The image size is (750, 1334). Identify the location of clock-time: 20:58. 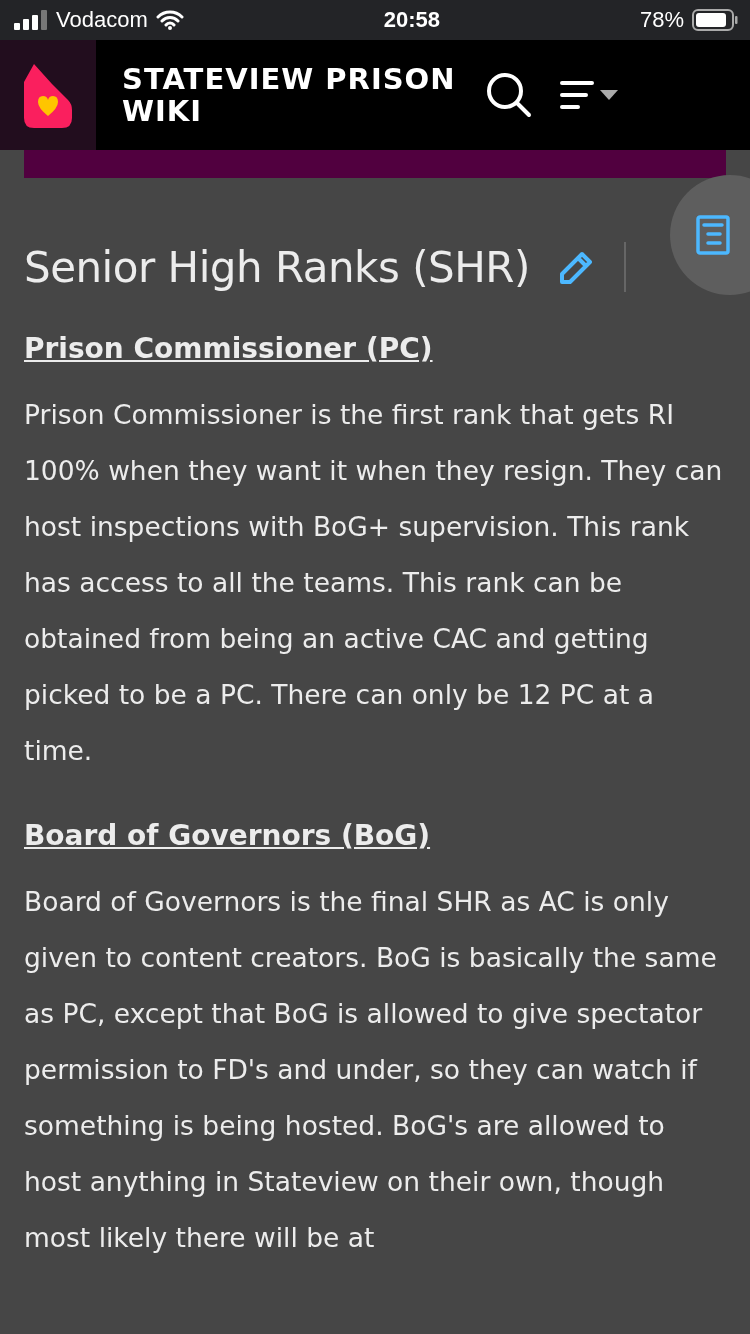
(411, 20).